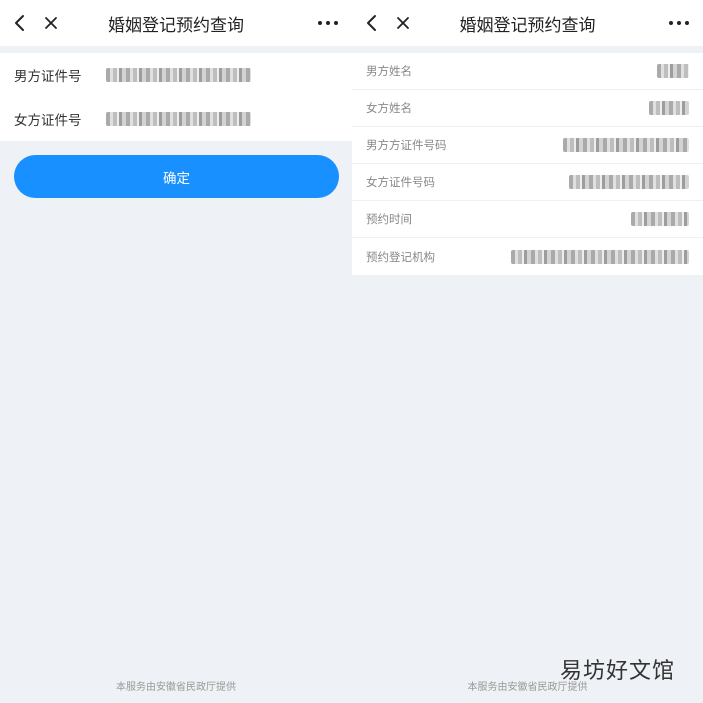  What do you see at coordinates (176, 687) in the screenshot?
I see `footer-note: 本服务由安徽省民政厅提供` at bounding box center [176, 687].